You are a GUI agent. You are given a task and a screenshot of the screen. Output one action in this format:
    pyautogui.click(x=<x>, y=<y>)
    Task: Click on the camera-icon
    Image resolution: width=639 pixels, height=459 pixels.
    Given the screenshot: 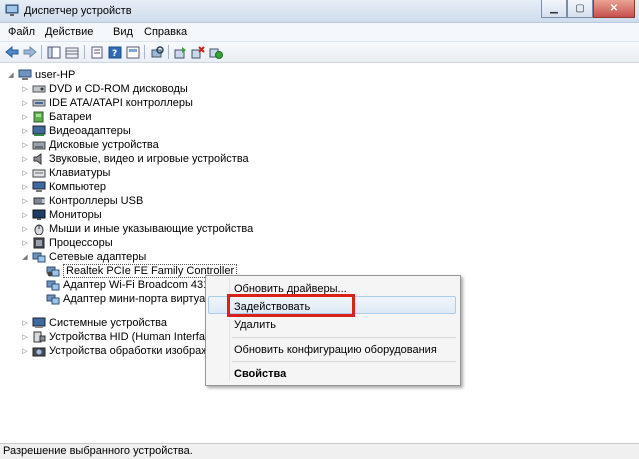 What is the action you would take?
    pyautogui.click(x=39, y=351)
    